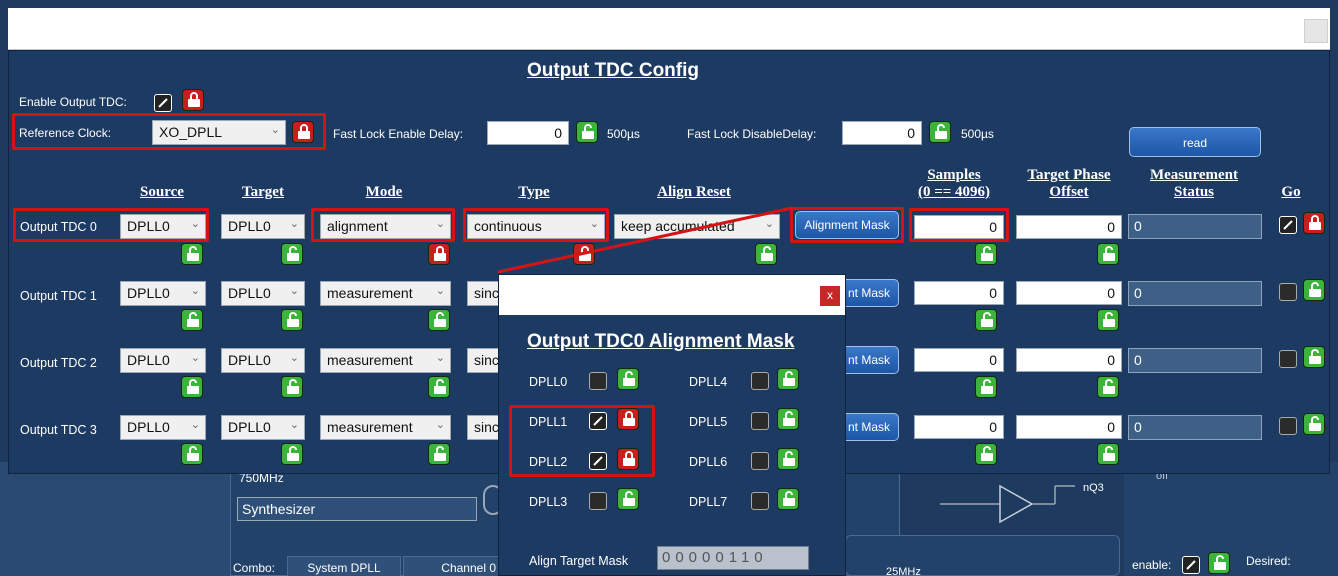 The height and width of the screenshot is (576, 1338). Describe the element at coordinates (1194, 184) in the screenshot. I see `header-meas-status: Measurement Status` at that location.